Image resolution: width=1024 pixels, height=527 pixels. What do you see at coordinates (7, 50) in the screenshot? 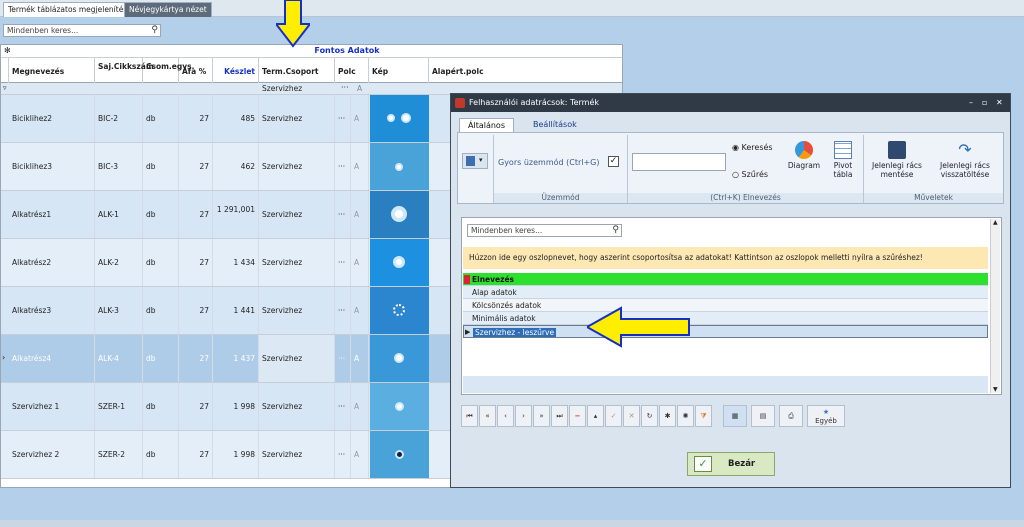
I see `grid-options-icon: ✻` at bounding box center [7, 50].